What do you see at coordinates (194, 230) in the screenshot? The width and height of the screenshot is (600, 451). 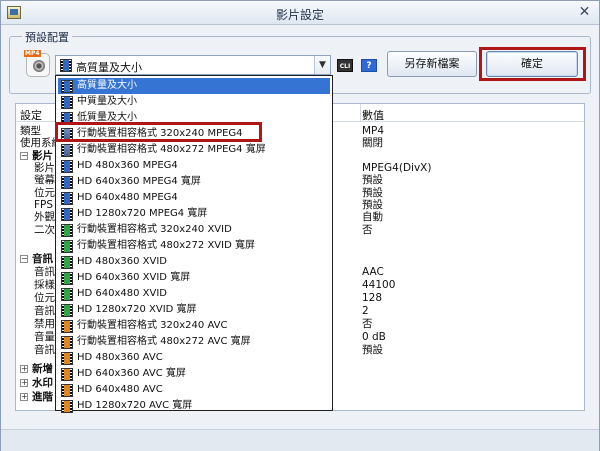 I see `dropdown-item: 行動裝置相容格式 320x240 XVID` at bounding box center [194, 230].